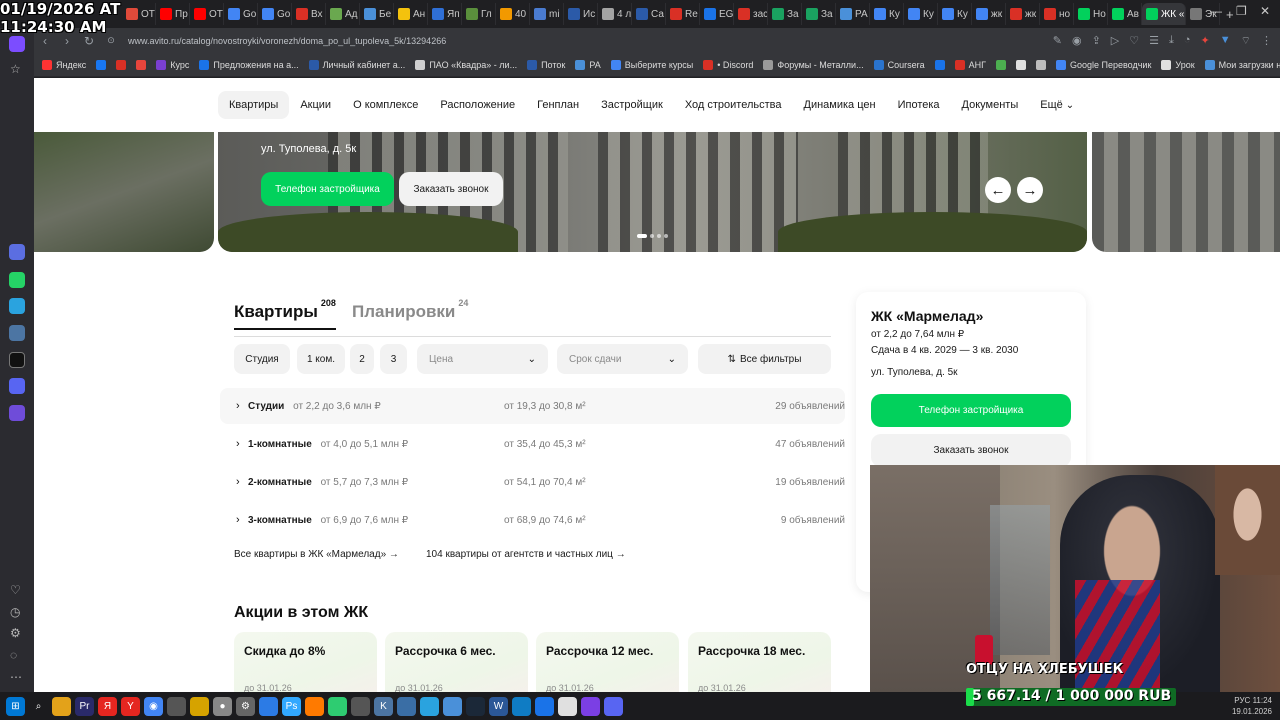  Describe the element at coordinates (1205, 41) in the screenshot. I see `extension-icon: ✦` at that location.